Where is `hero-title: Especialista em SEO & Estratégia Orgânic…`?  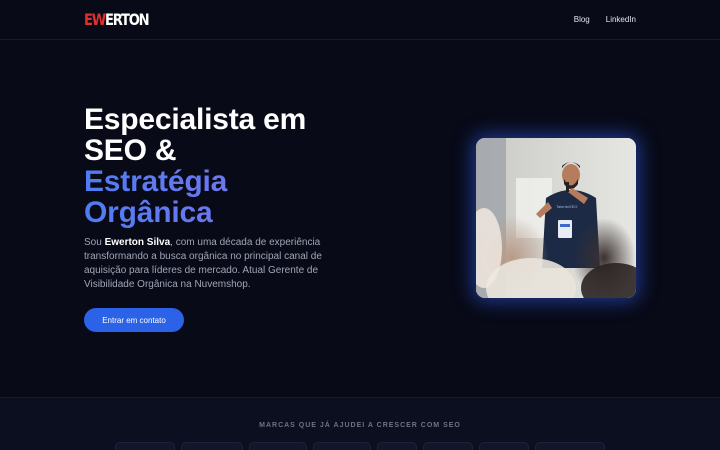 hero-title: Especialista em SEO & Estratégia Orgânic… is located at coordinates (234, 166).